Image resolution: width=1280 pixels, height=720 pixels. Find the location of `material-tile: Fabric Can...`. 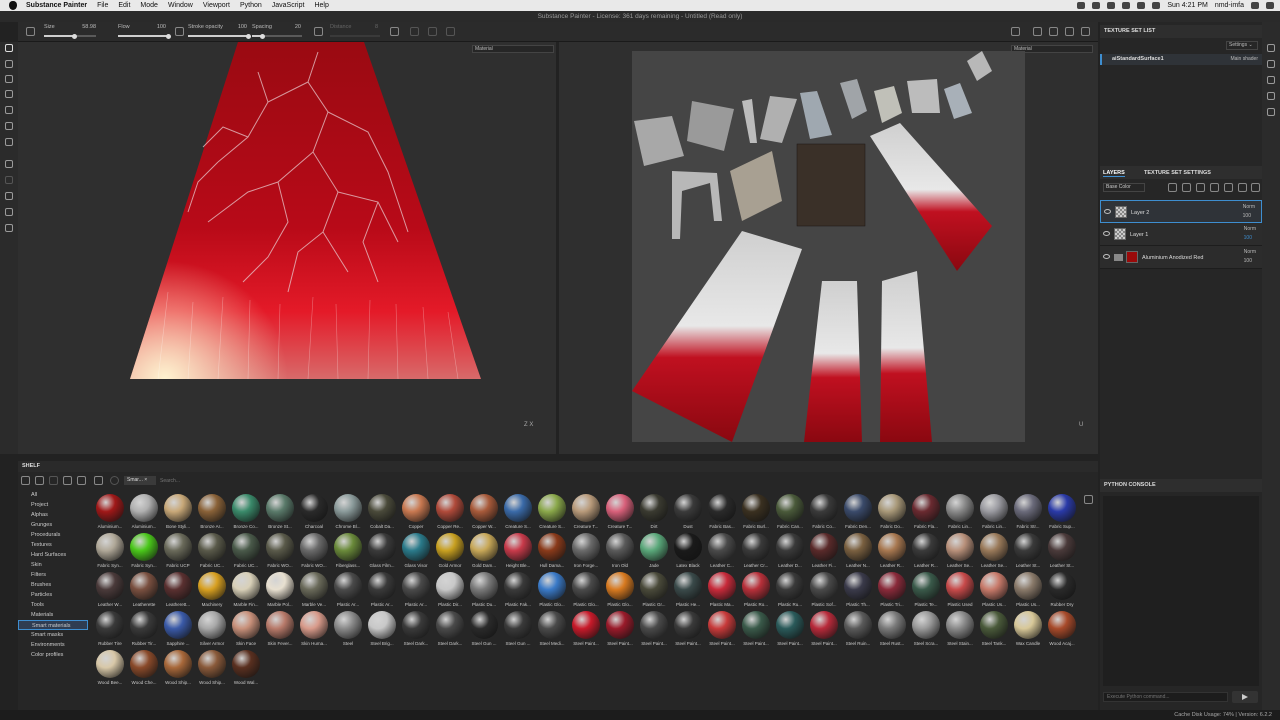

material-tile: Fabric Can... is located at coordinates (790, 512).